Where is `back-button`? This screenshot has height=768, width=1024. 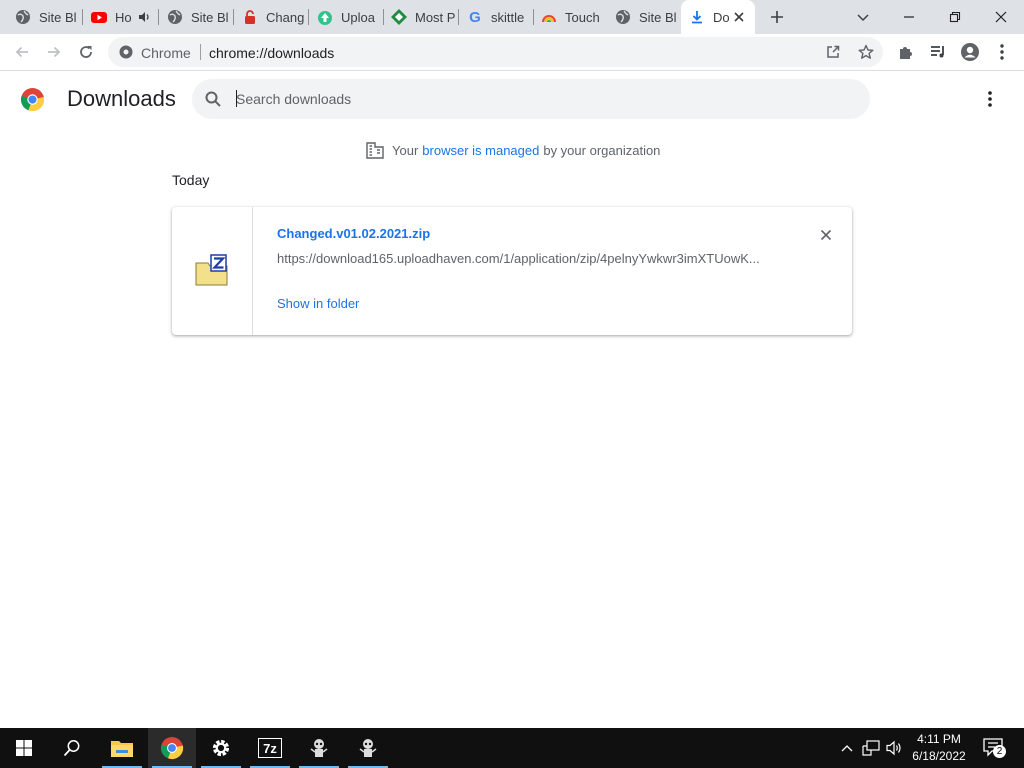 back-button is located at coordinates (22, 52).